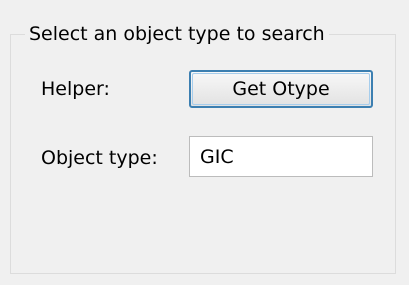 This screenshot has width=409, height=285. What do you see at coordinates (281, 156) in the screenshot?
I see `object-type-input` at bounding box center [281, 156].